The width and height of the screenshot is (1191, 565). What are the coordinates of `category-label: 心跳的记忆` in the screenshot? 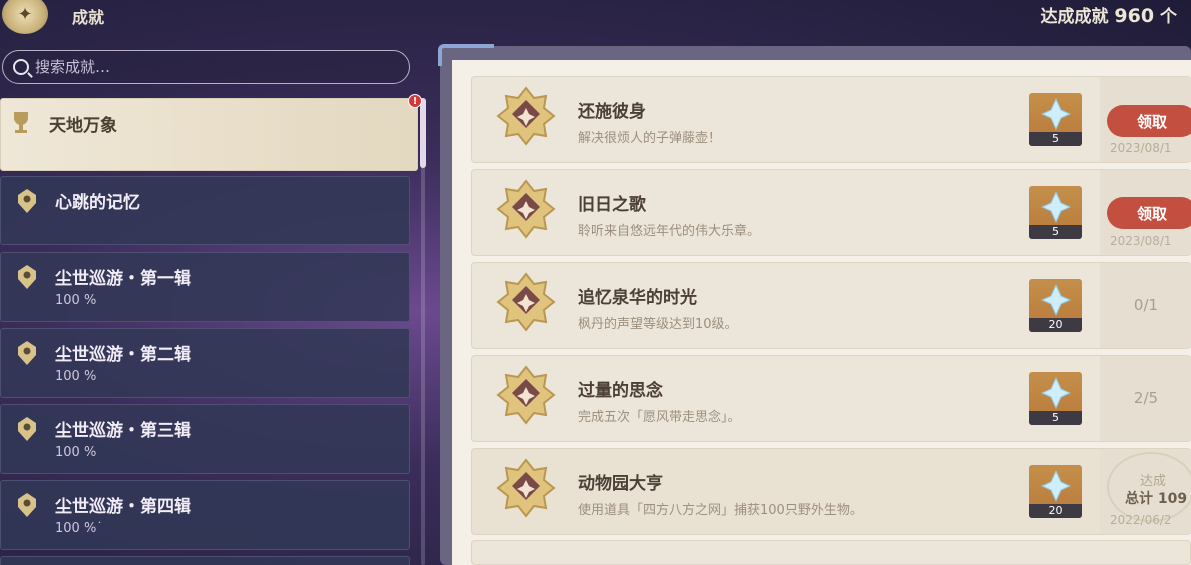 It's located at (97, 203).